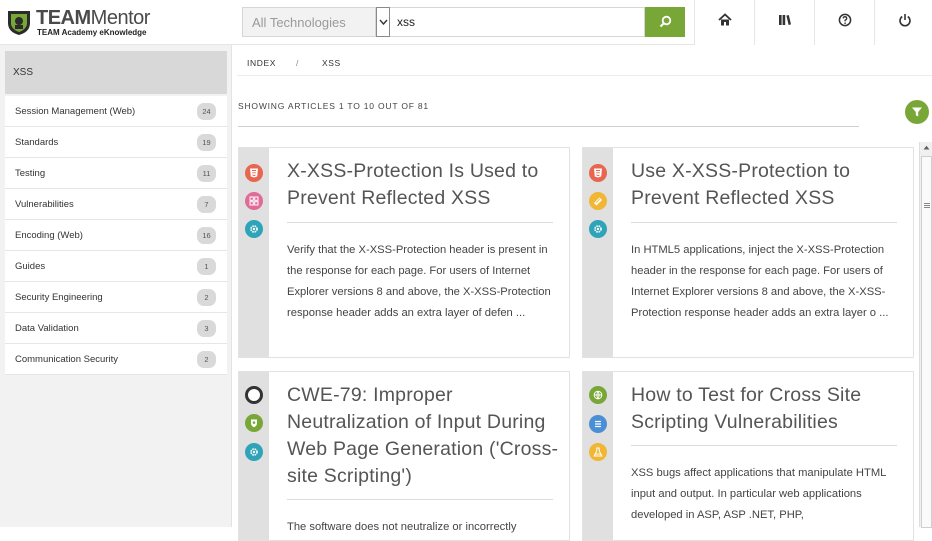 The height and width of the screenshot is (541, 932). Describe the element at coordinates (598, 201) in the screenshot. I see `book-icon` at that location.